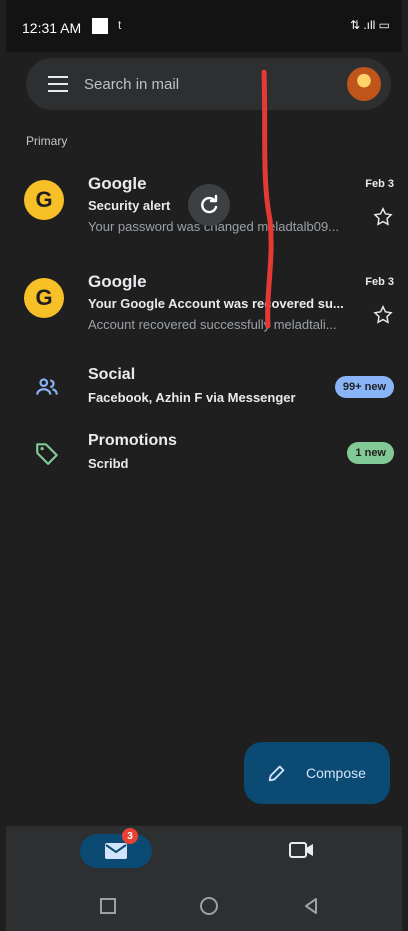  I want to click on section-primary-label: Primary, so click(47, 141).